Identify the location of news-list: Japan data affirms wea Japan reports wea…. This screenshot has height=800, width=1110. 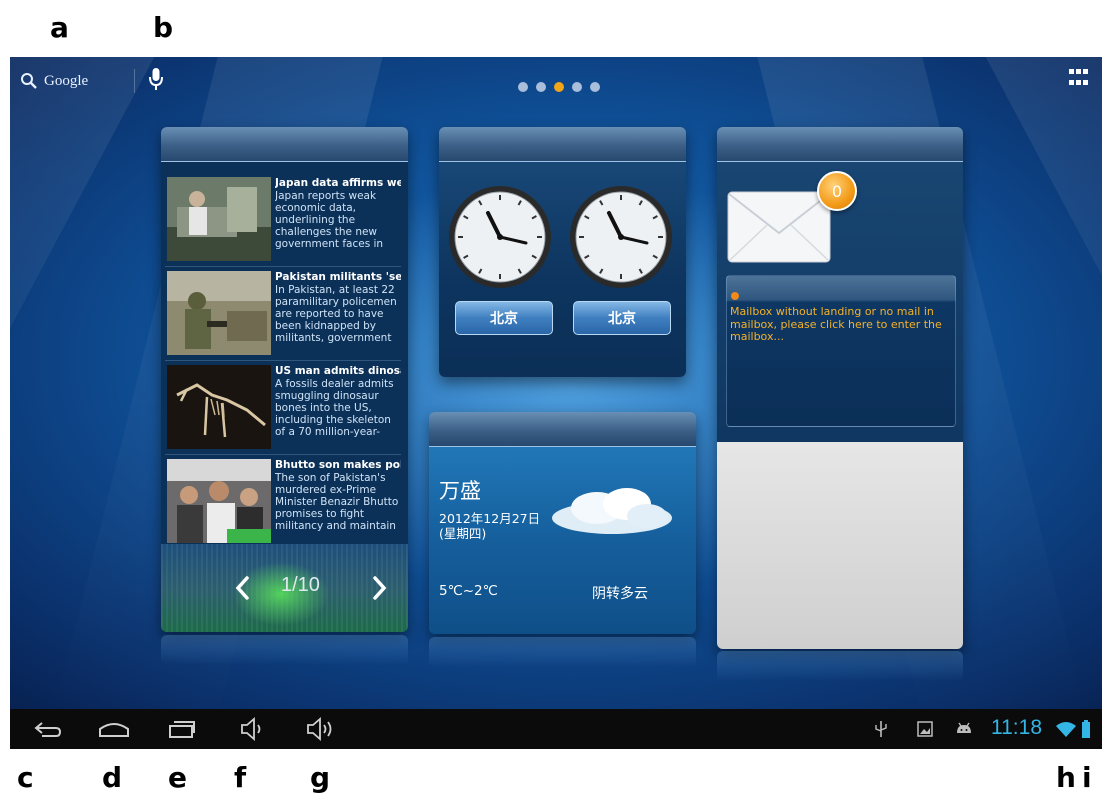
(283, 363).